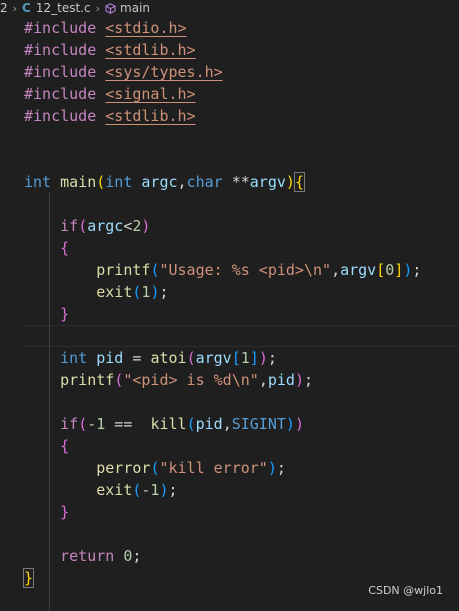 The image size is (459, 611). I want to click on code-line-20: {, so click(65, 446).